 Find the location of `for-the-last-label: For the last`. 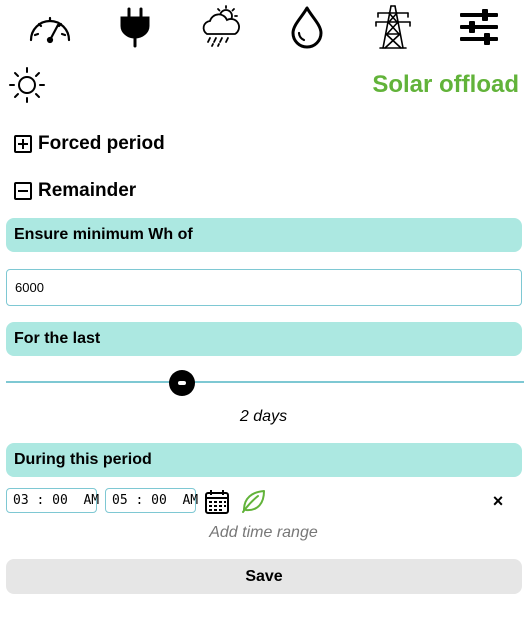

for-the-last-label: For the last is located at coordinates (264, 339).